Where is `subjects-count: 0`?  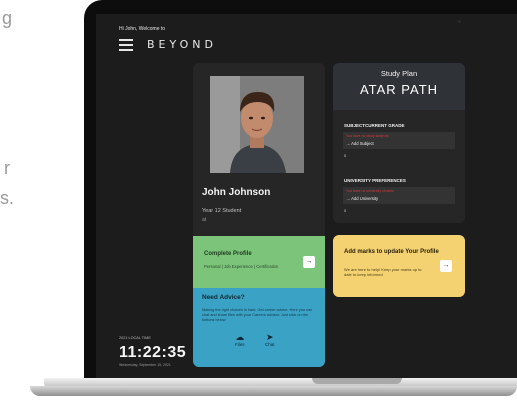
subjects-count: 0 is located at coordinates (345, 155).